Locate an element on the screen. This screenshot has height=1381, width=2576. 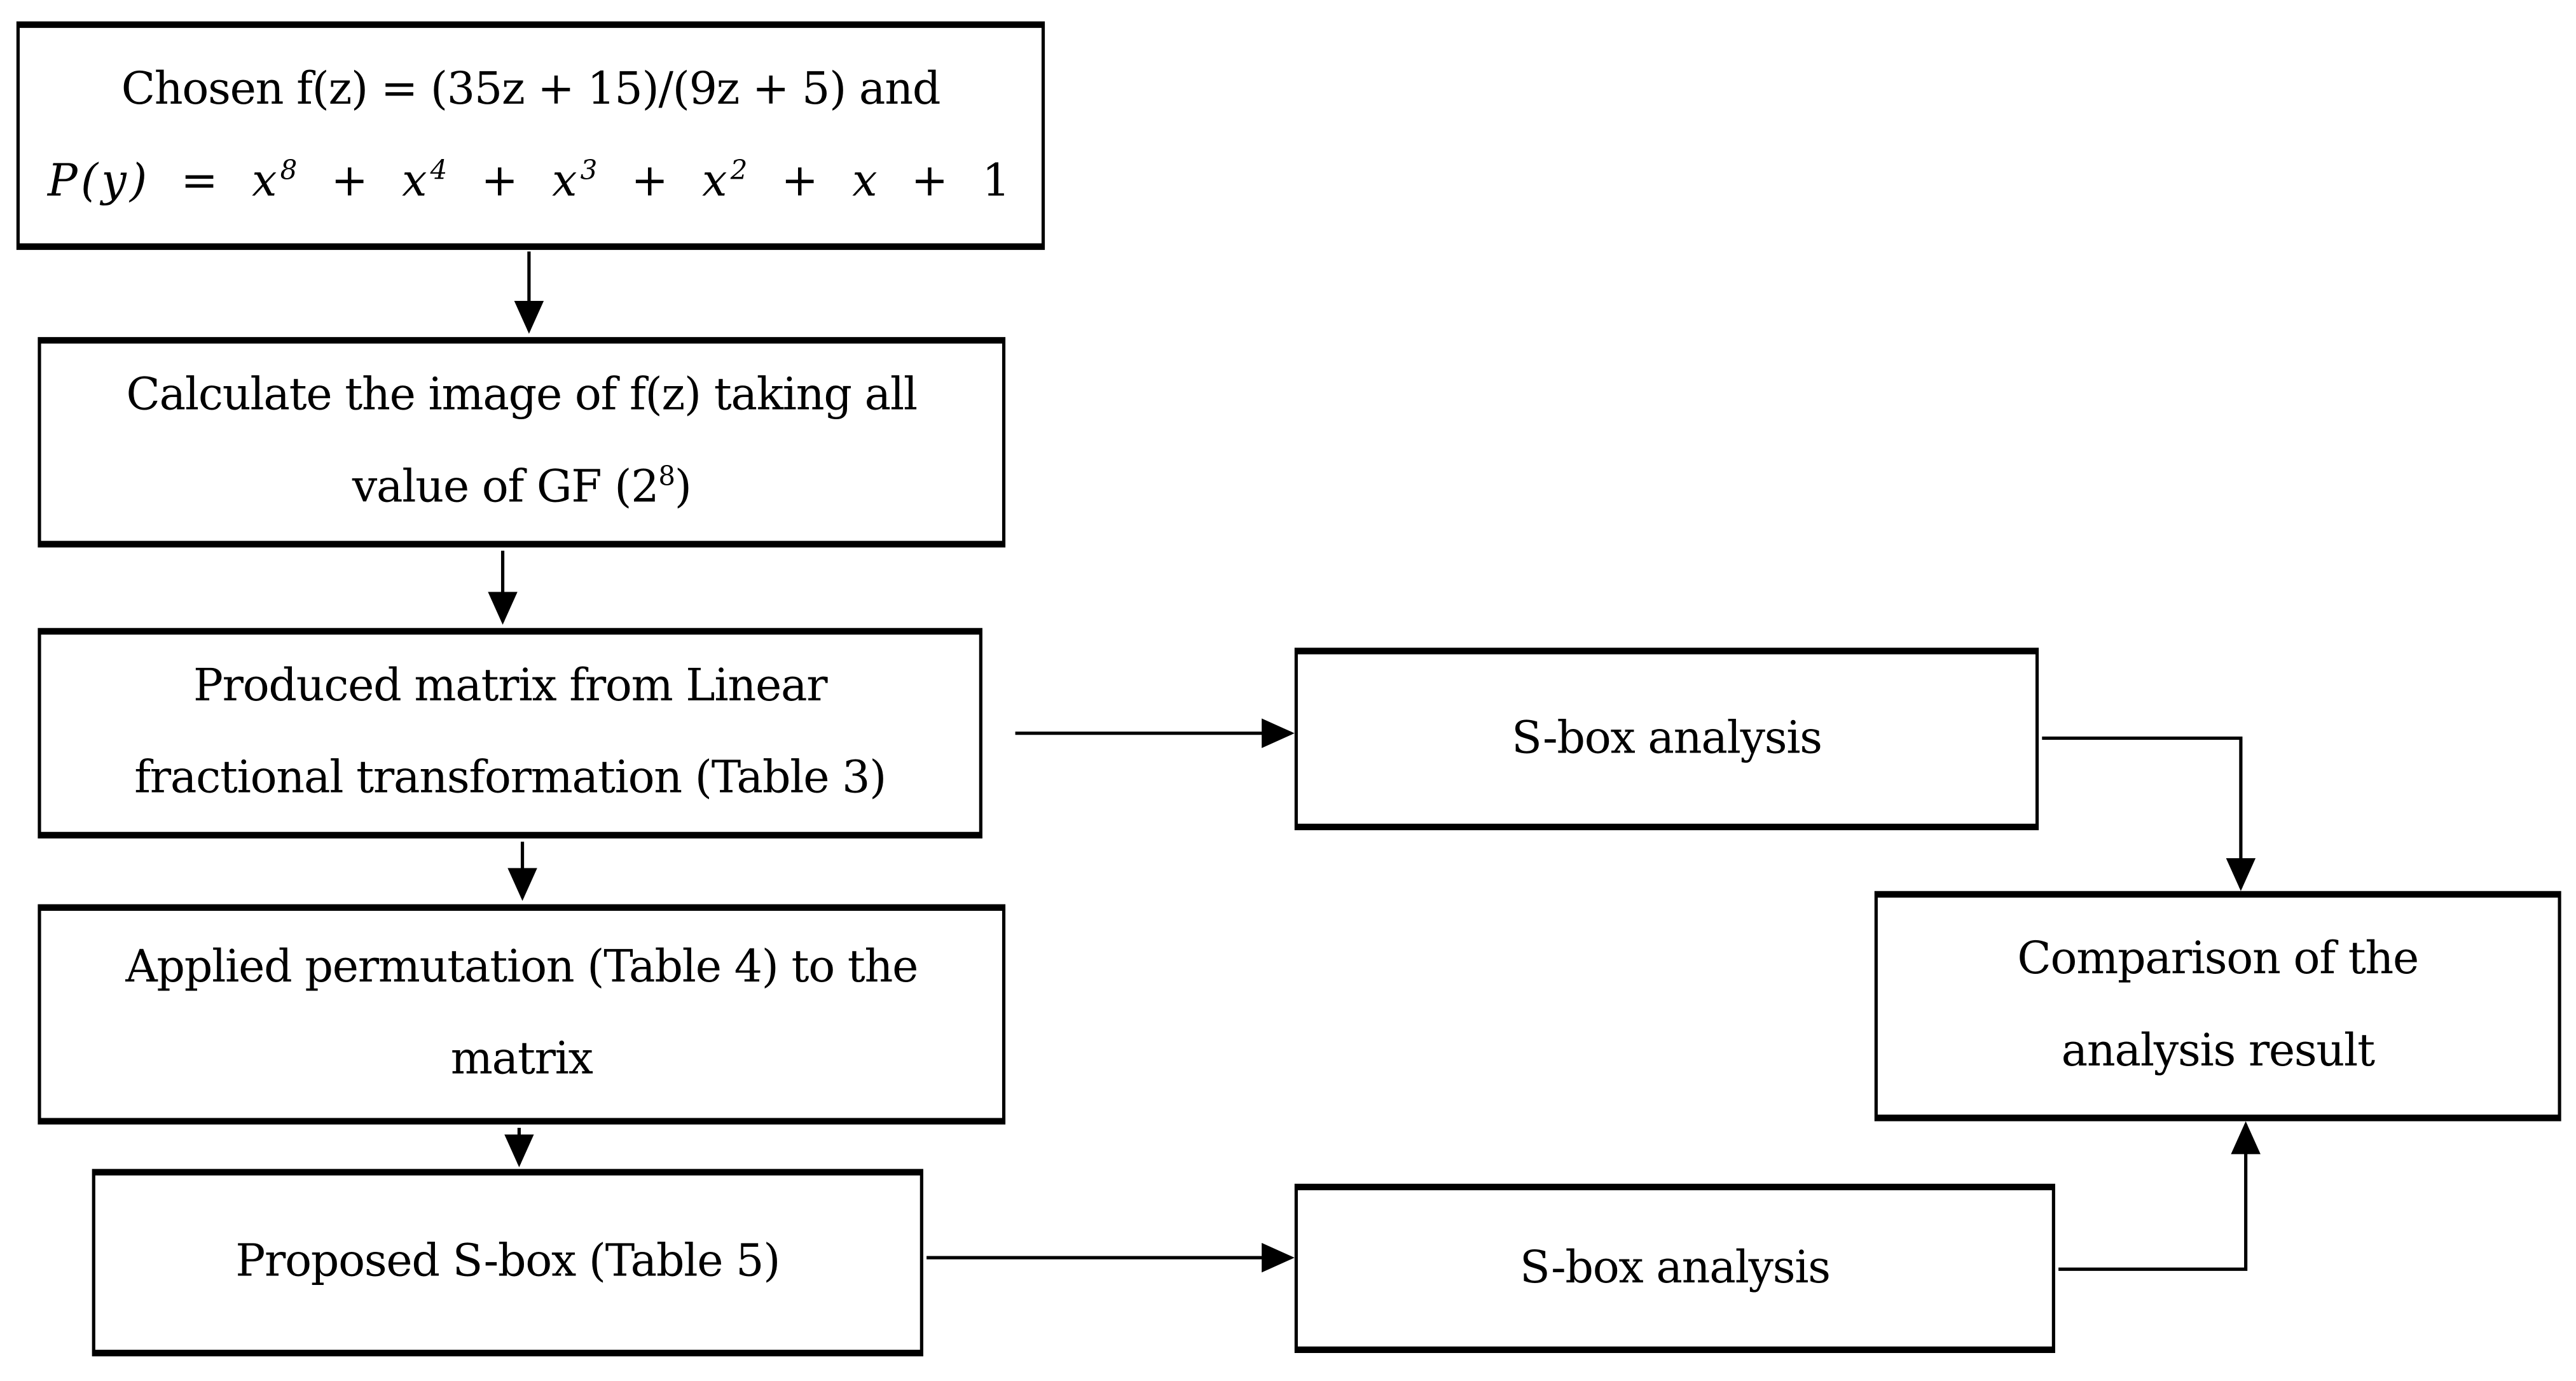
node-comparison-line2: analysis result is located at coordinates (2218, 1051).